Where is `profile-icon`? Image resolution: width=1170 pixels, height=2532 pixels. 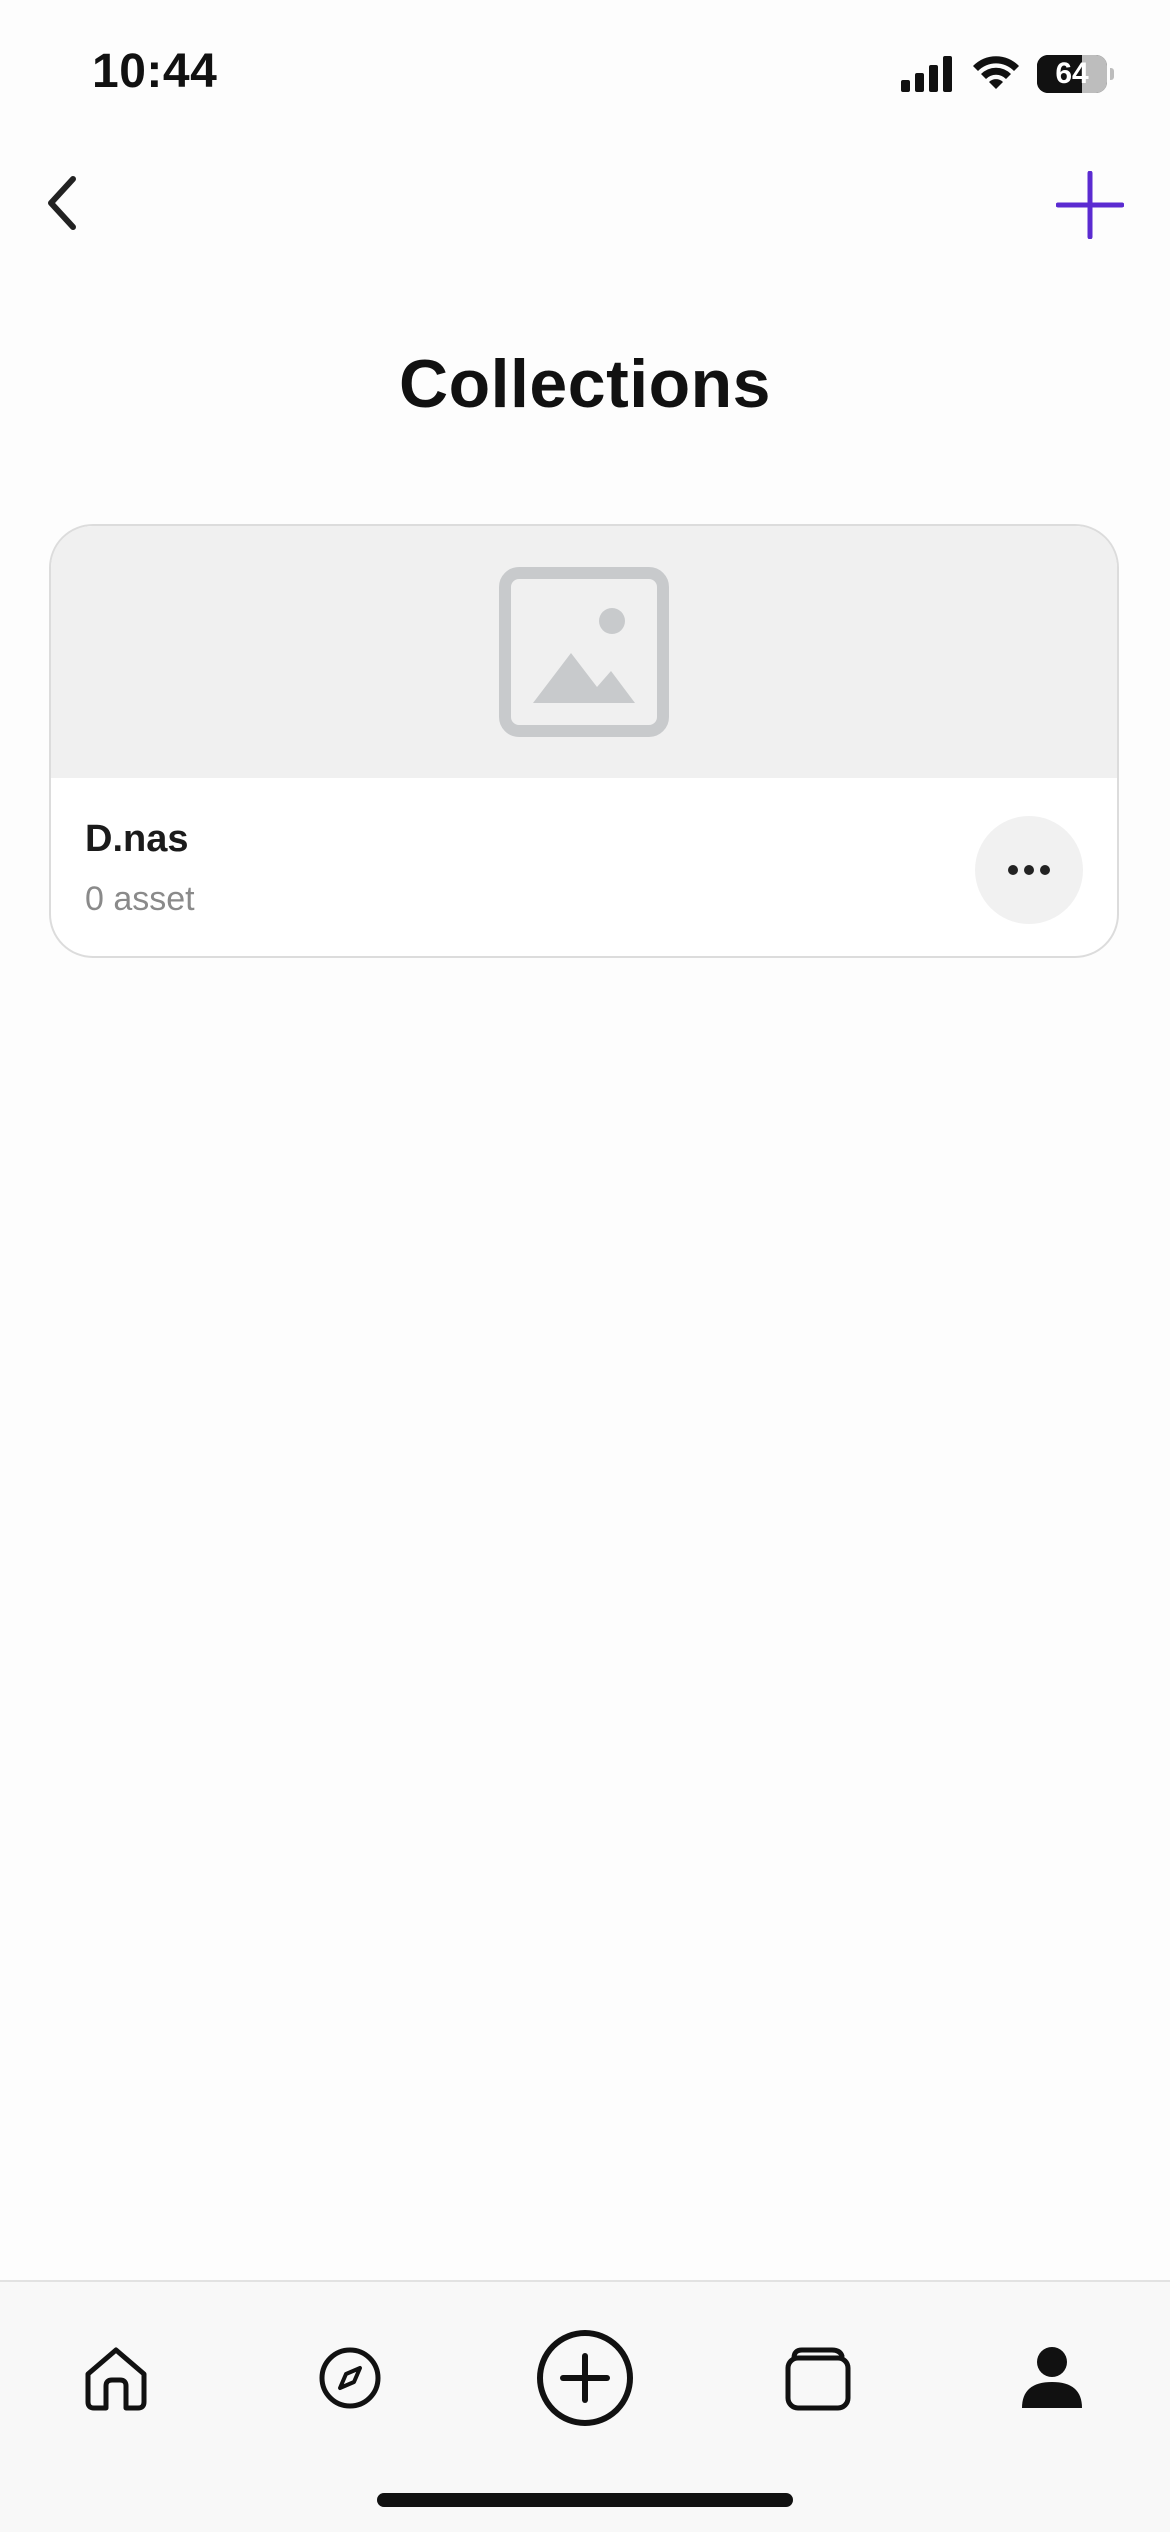 profile-icon is located at coordinates (1052, 2377).